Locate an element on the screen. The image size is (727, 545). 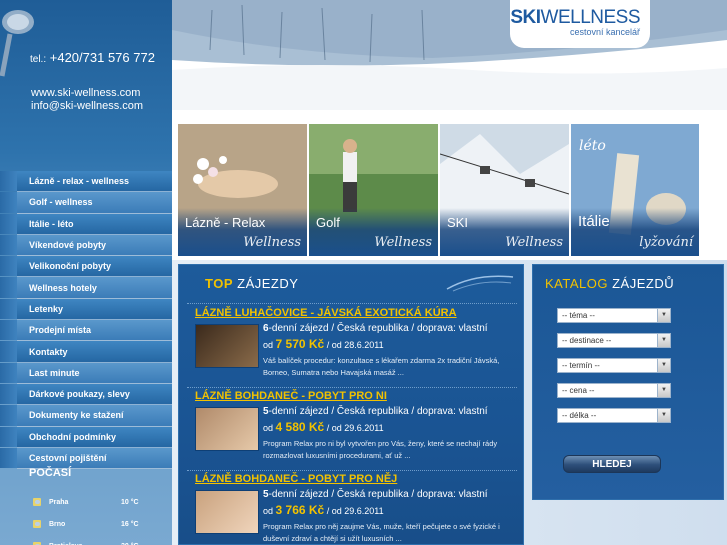
divider is located at coordinates (352, 387).